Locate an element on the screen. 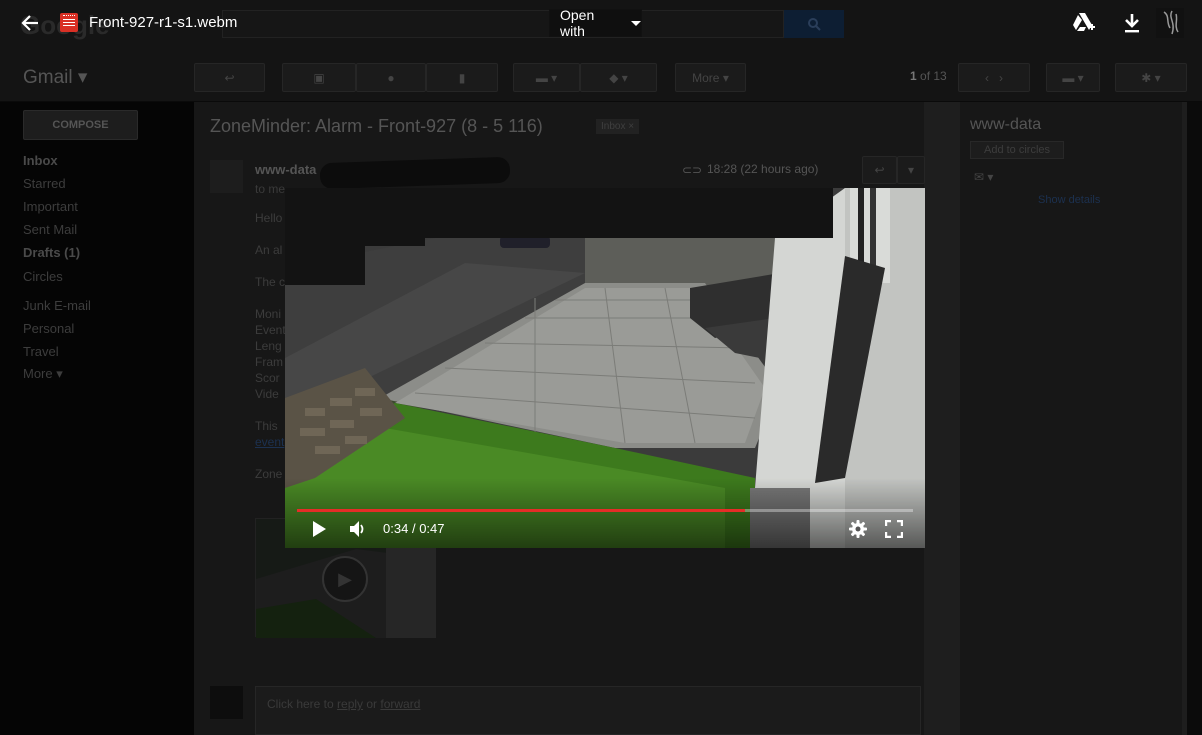  back-to-inbox-button: ↩ is located at coordinates (229, 77).